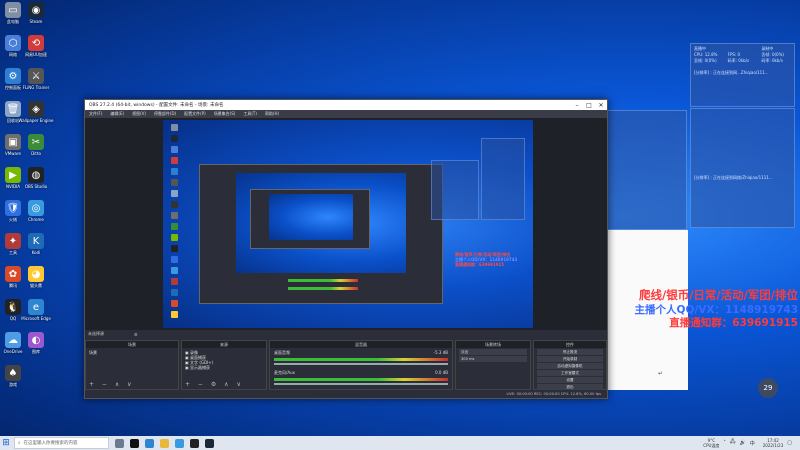 This screenshot has height=450, width=800. Describe the element at coordinates (13, 175) in the screenshot. I see `desktop-app-icon: ▶` at that location.